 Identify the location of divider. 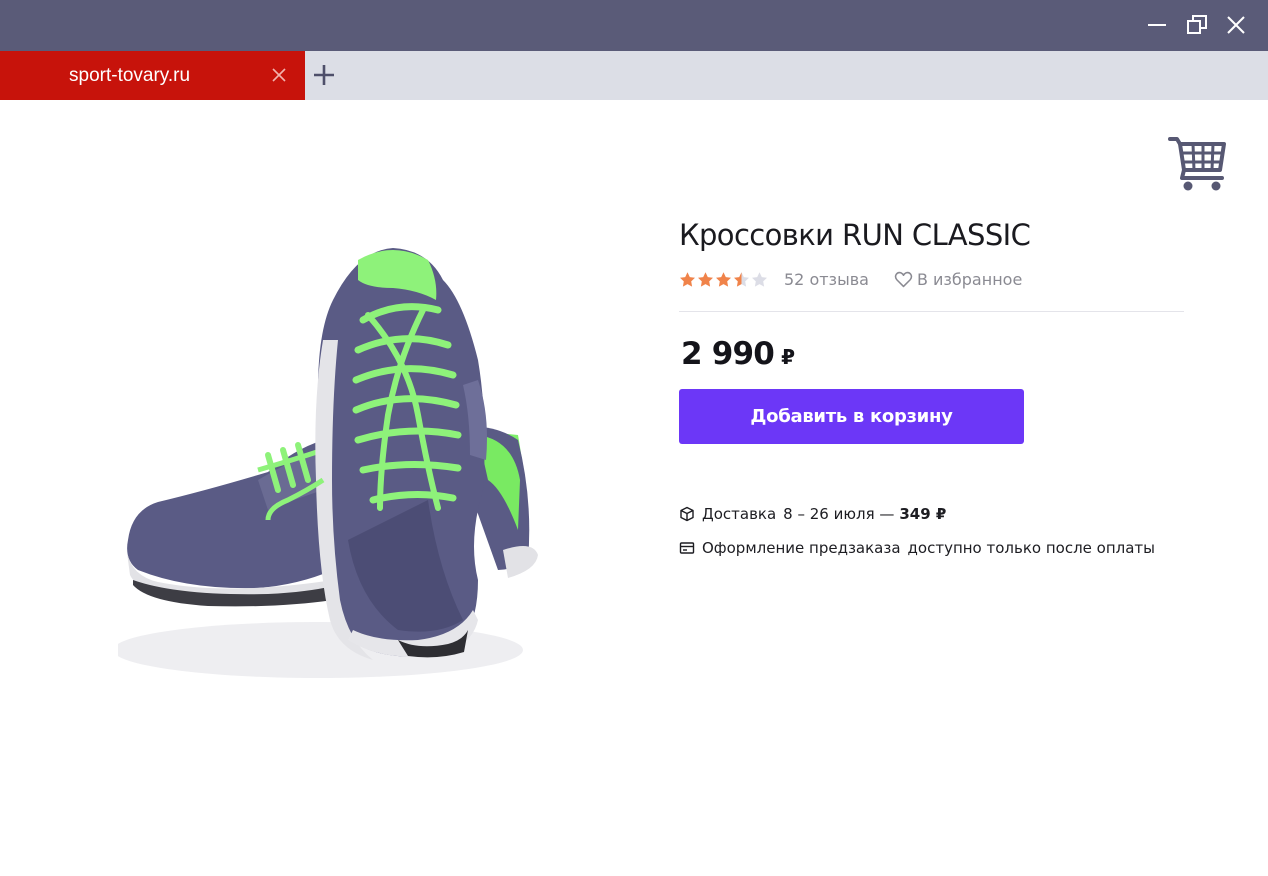
(931, 311).